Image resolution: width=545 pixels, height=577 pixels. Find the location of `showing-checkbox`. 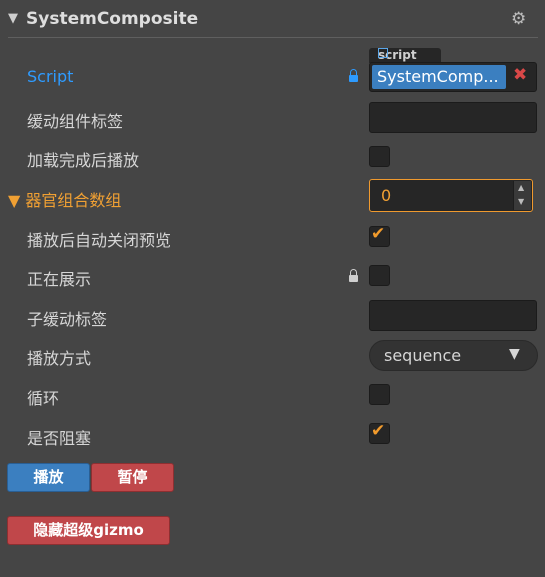

showing-checkbox is located at coordinates (379, 275).